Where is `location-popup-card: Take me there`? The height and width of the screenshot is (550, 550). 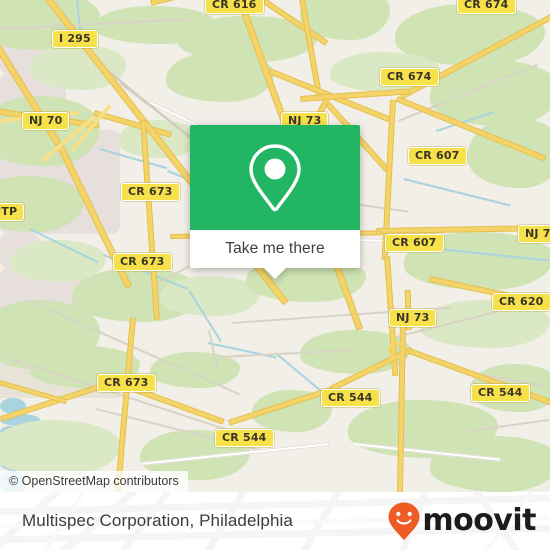
location-popup-card: Take me there is located at coordinates (275, 202).